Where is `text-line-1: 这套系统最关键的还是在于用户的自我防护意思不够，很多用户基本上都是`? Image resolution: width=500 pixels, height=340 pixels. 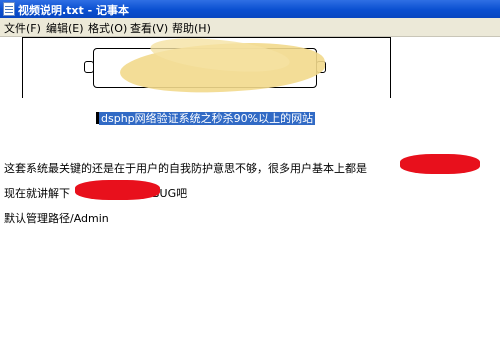 text-line-1: 这套系统最关键的还是在于用户的自我防护意思不够，很多用户基本上都是 is located at coordinates (185, 168).